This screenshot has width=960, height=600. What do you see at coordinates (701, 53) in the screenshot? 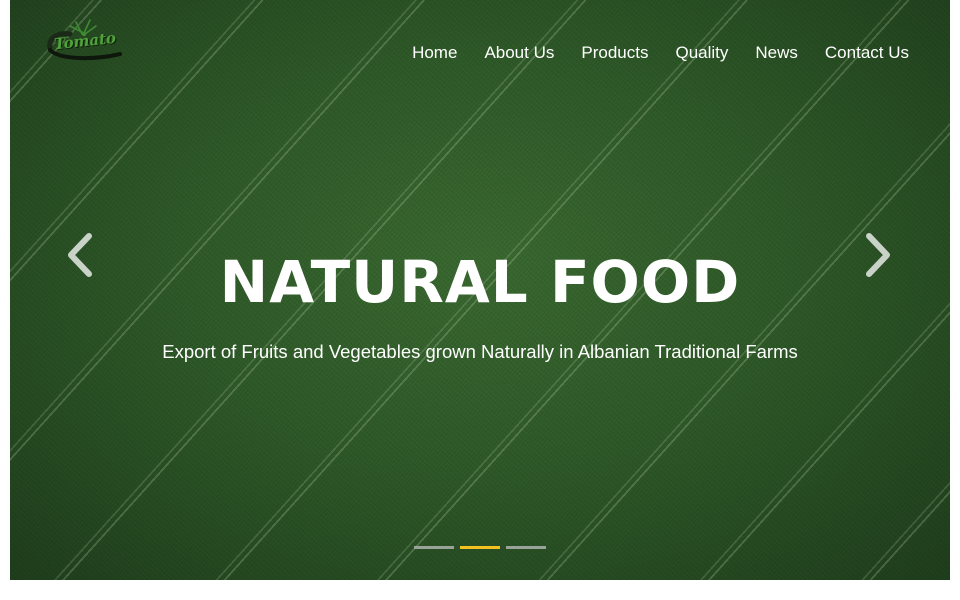
I see `nav-item-quality: Quality` at bounding box center [701, 53].